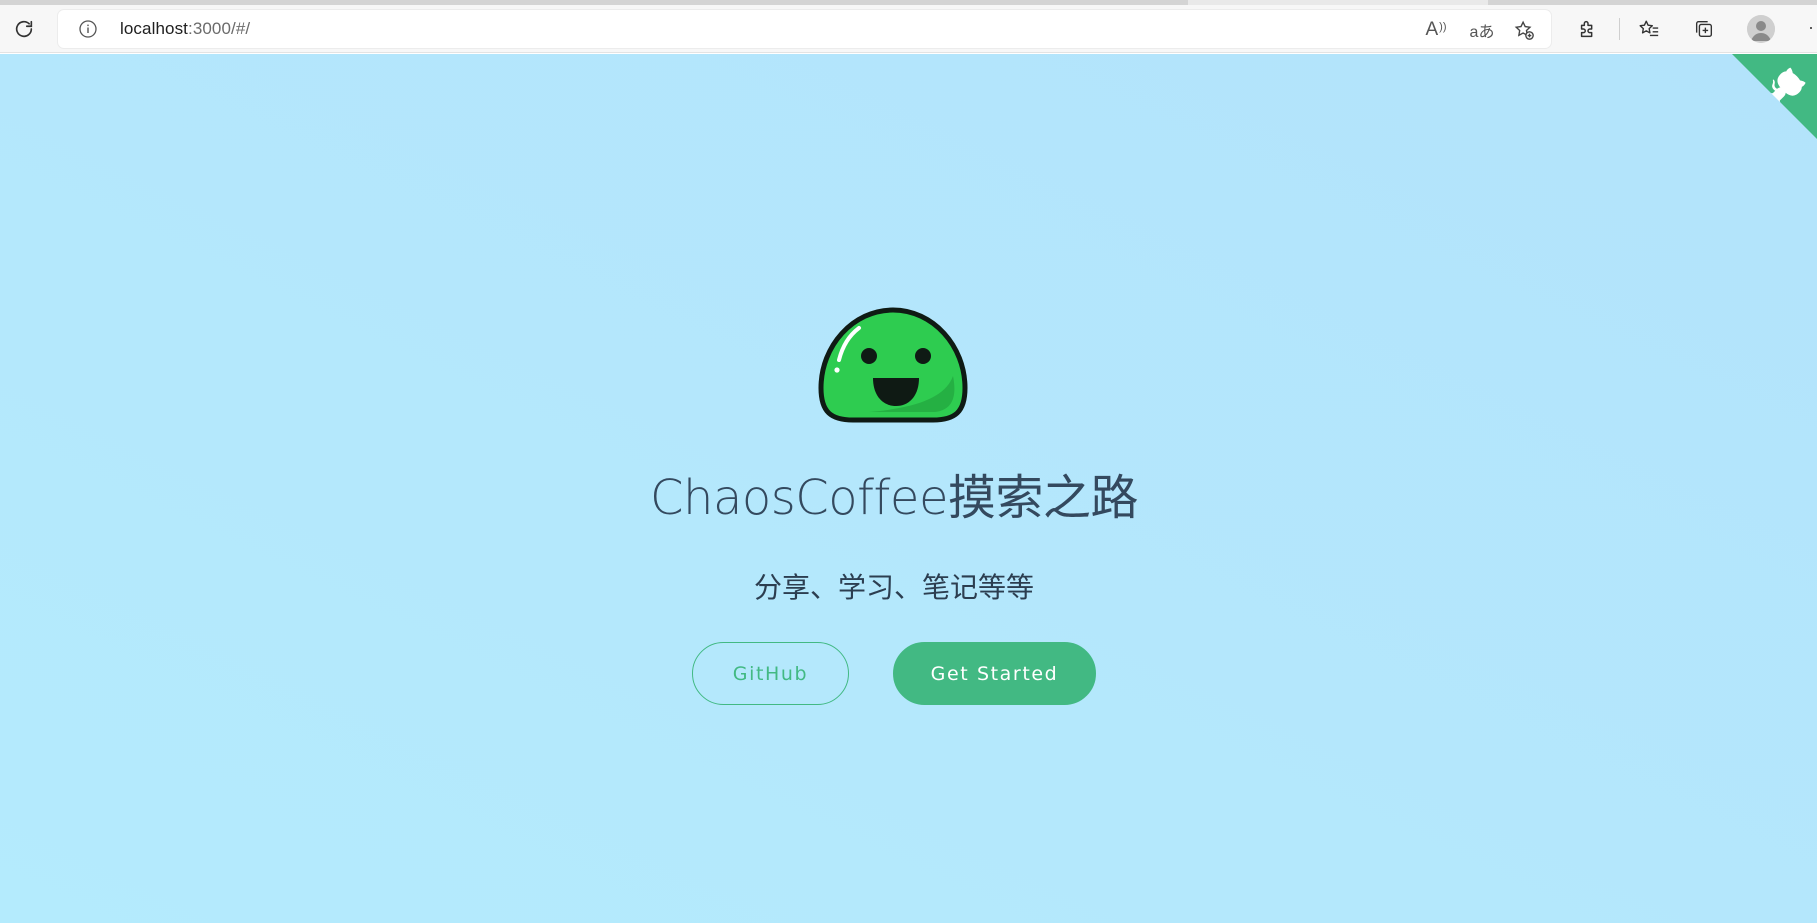 This screenshot has width=1817, height=923. I want to click on browser-toolbar: localhost:3000/#/ A)) aあ ·, so click(908, 26).